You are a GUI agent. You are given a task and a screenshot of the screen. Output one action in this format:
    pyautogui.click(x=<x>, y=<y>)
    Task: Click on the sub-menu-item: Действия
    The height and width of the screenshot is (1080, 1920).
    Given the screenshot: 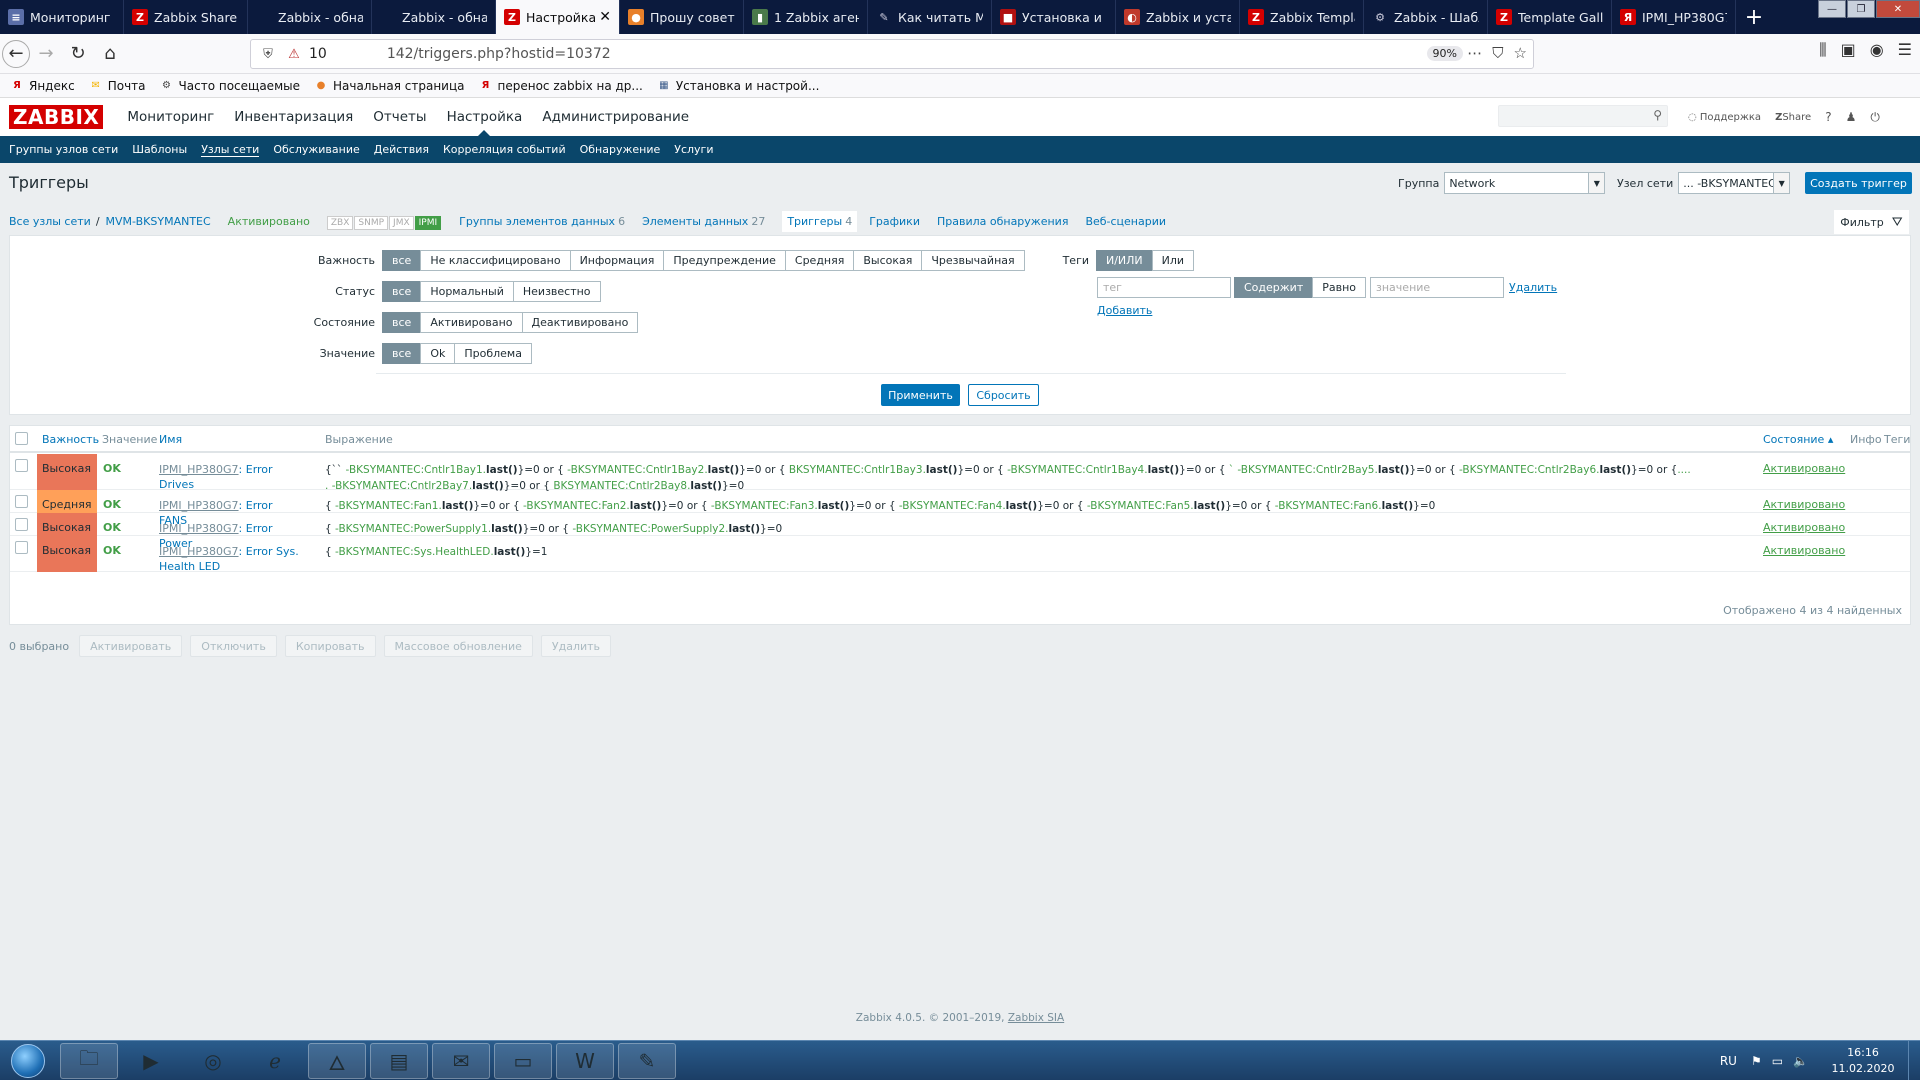 What is the action you would take?
    pyautogui.click(x=401, y=149)
    